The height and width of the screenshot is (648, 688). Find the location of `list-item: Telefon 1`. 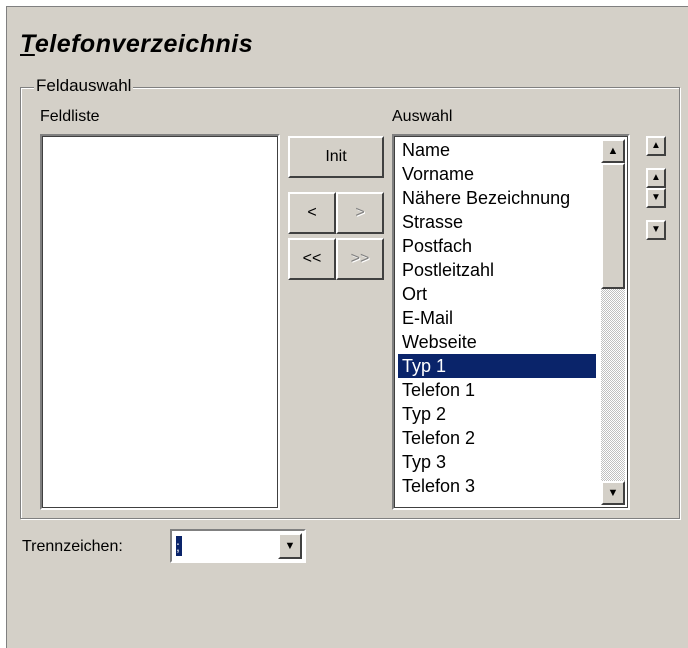

list-item: Telefon 1 is located at coordinates (497, 390).